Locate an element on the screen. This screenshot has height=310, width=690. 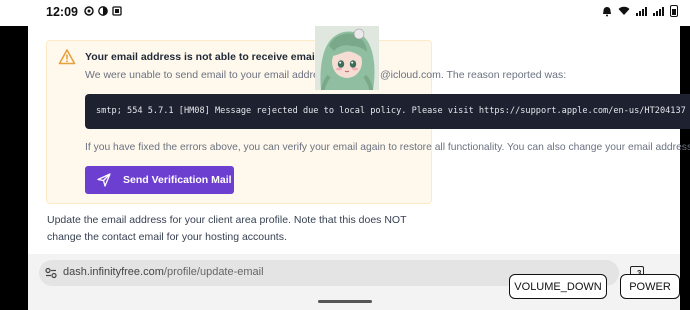
status-left-icons is located at coordinates (103, 11).